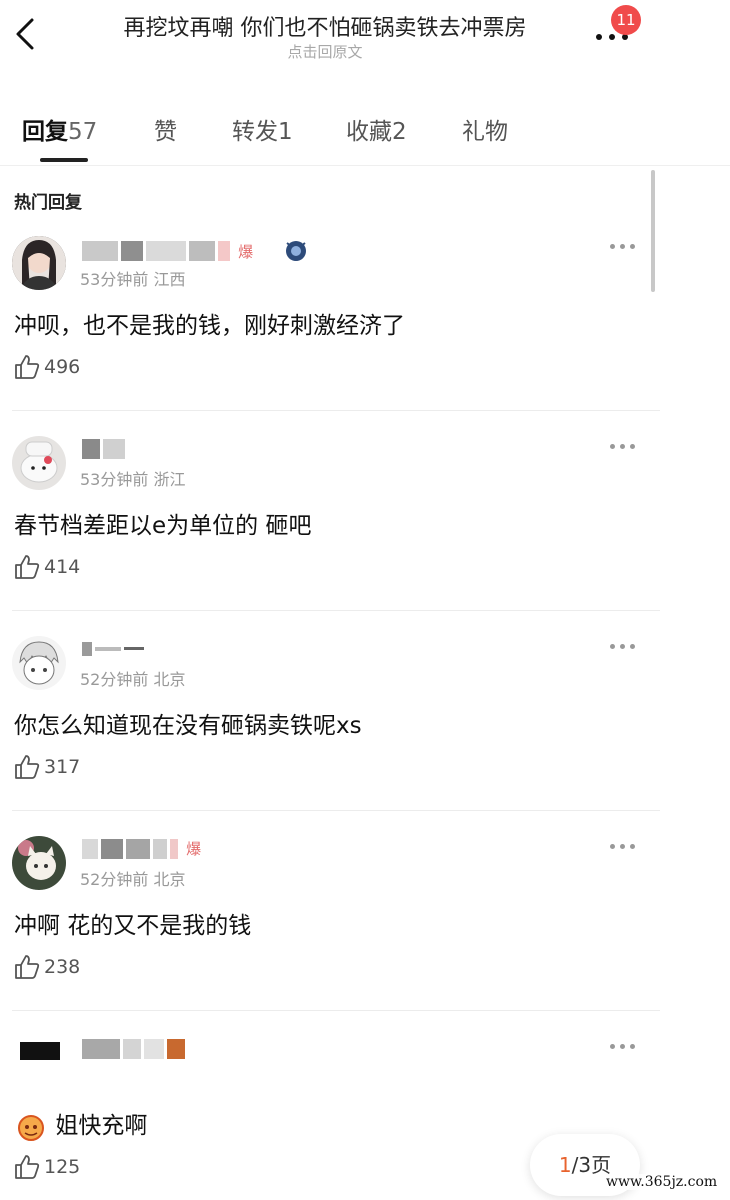 This screenshot has height=1200, width=730. Describe the element at coordinates (165, 129) in the screenshot. I see `tab-likes: 赞` at that location.